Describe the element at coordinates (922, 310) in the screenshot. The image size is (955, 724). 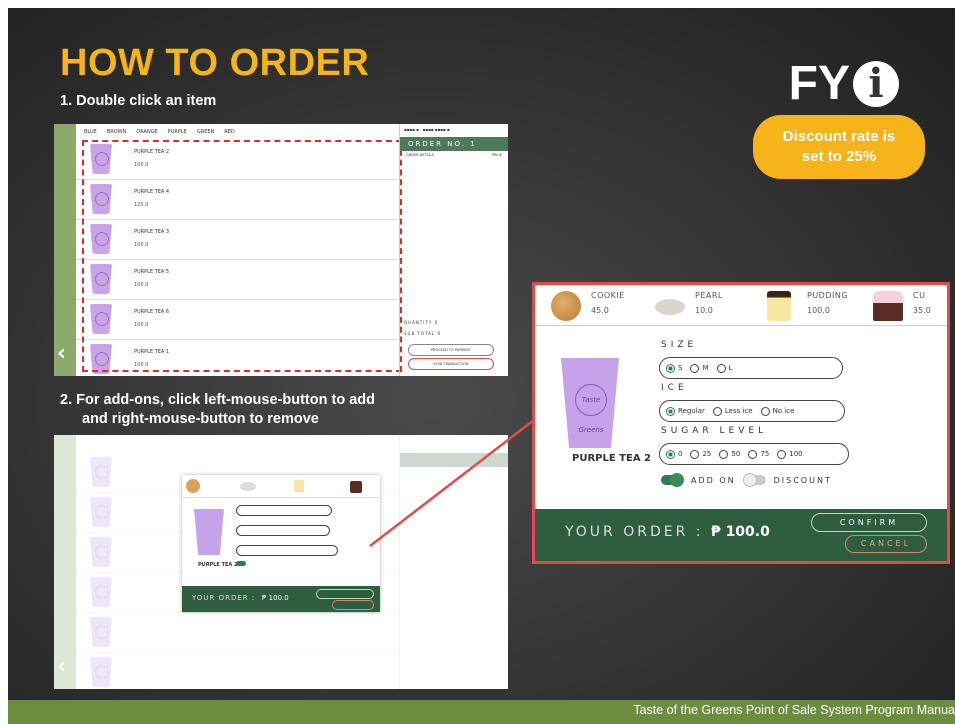
I see `addon-price: 35.0` at that location.